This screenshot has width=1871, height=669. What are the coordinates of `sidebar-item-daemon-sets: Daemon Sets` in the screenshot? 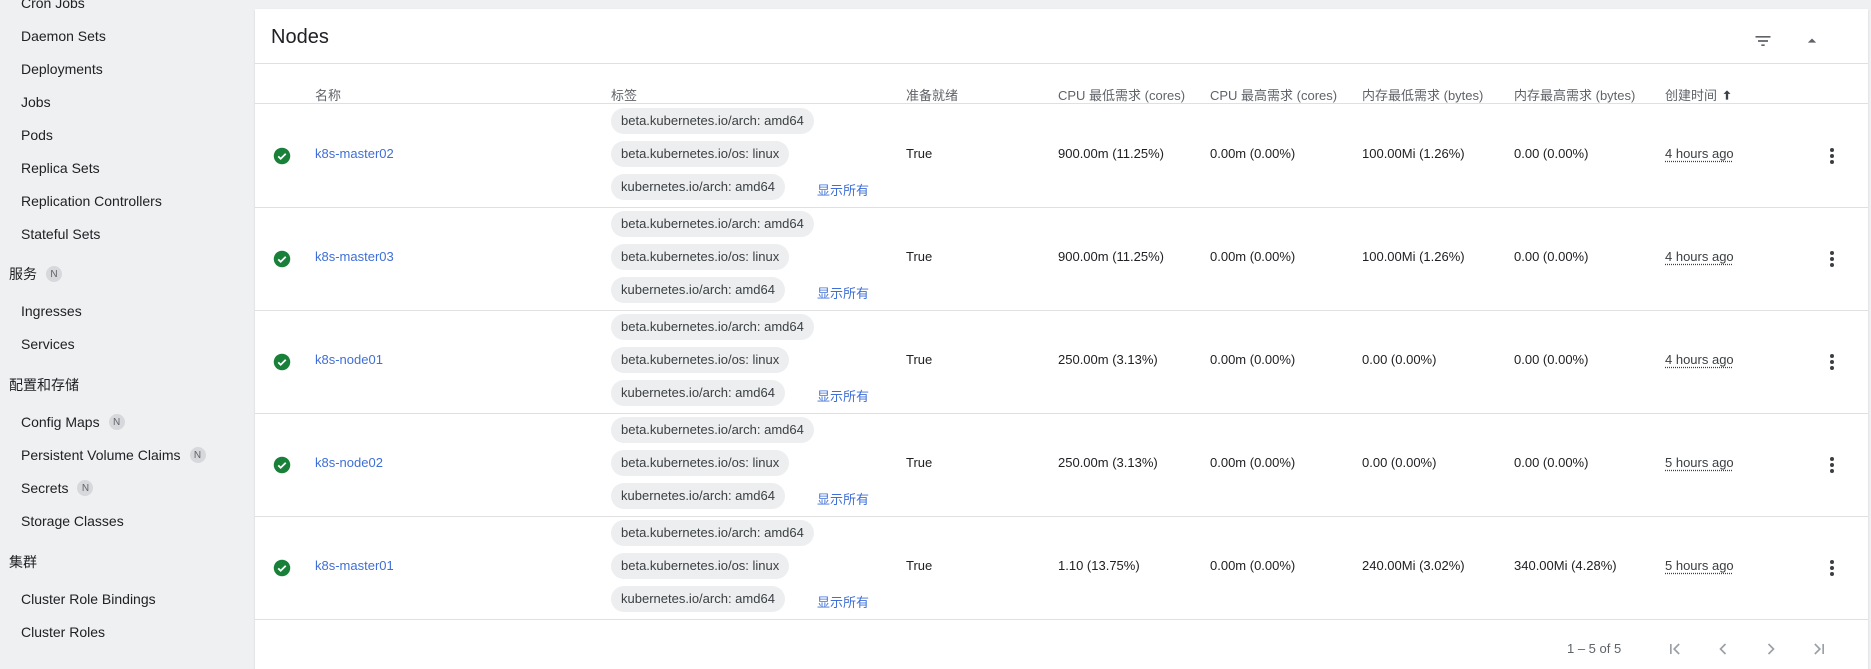 It's located at (63, 36).